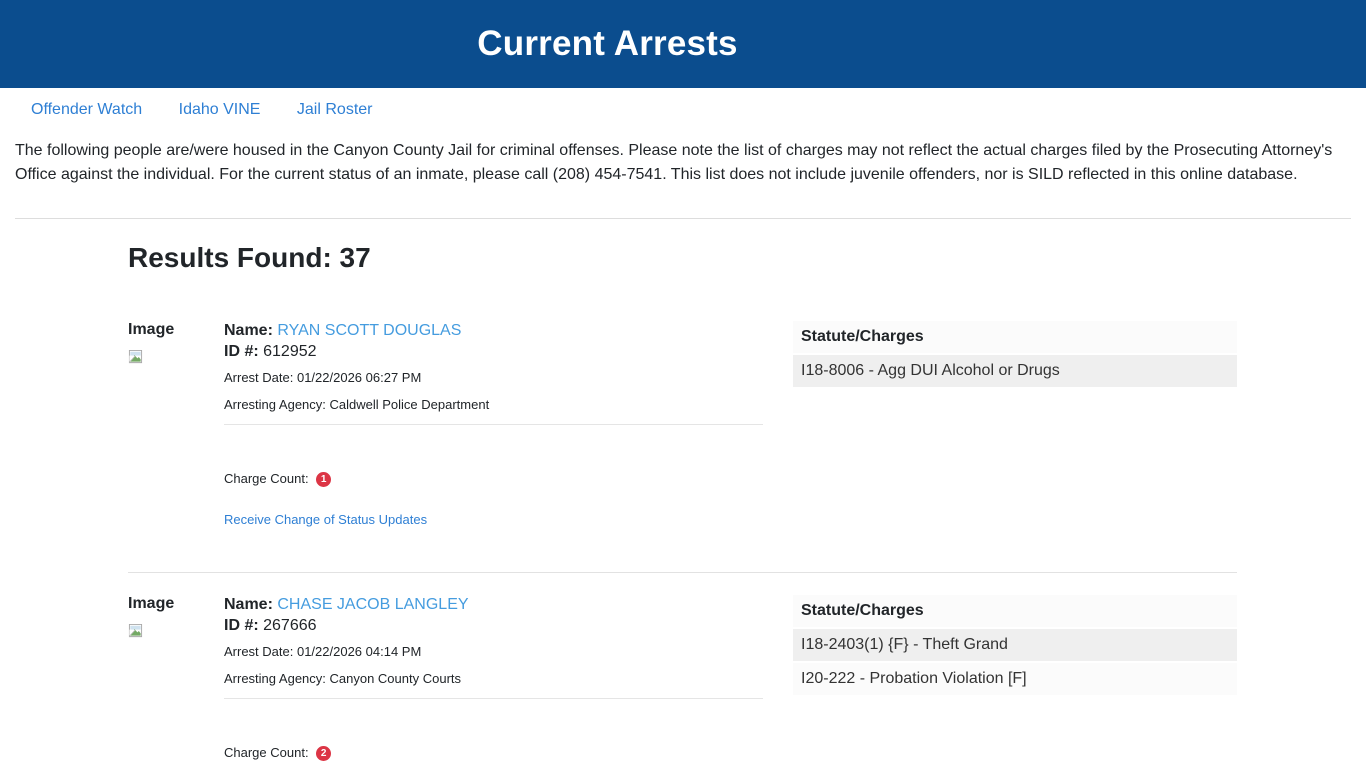  Describe the element at coordinates (1015, 680) in the screenshot. I see `charge-row: I20-222 - Probation Violation [F]` at that location.